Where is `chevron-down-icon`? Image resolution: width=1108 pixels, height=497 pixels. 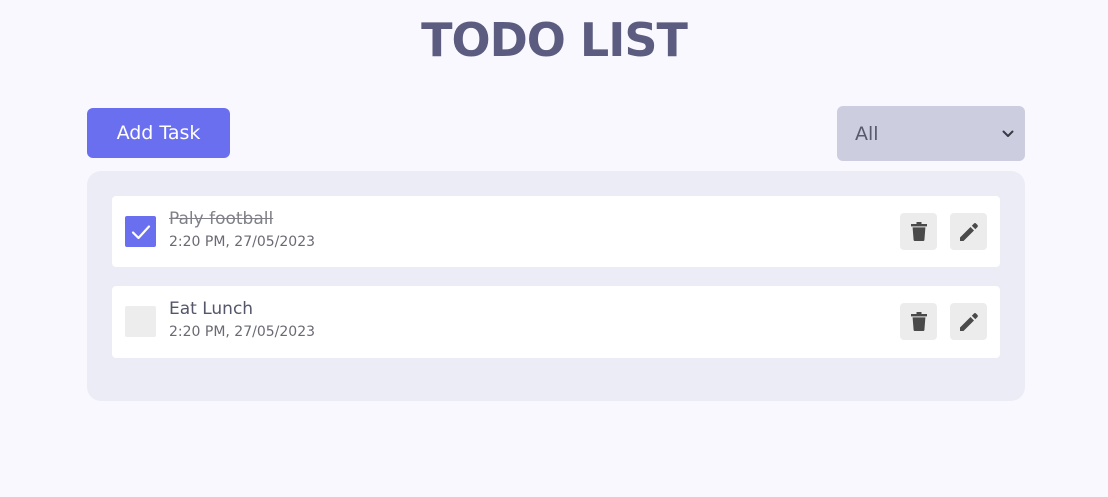 chevron-down-icon is located at coordinates (1008, 134).